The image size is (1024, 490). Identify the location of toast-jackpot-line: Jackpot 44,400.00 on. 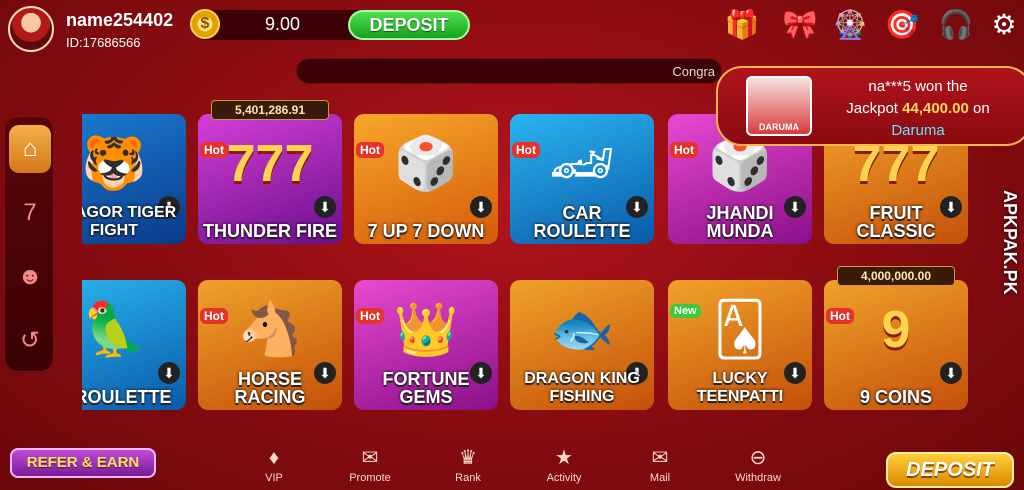
(918, 108).